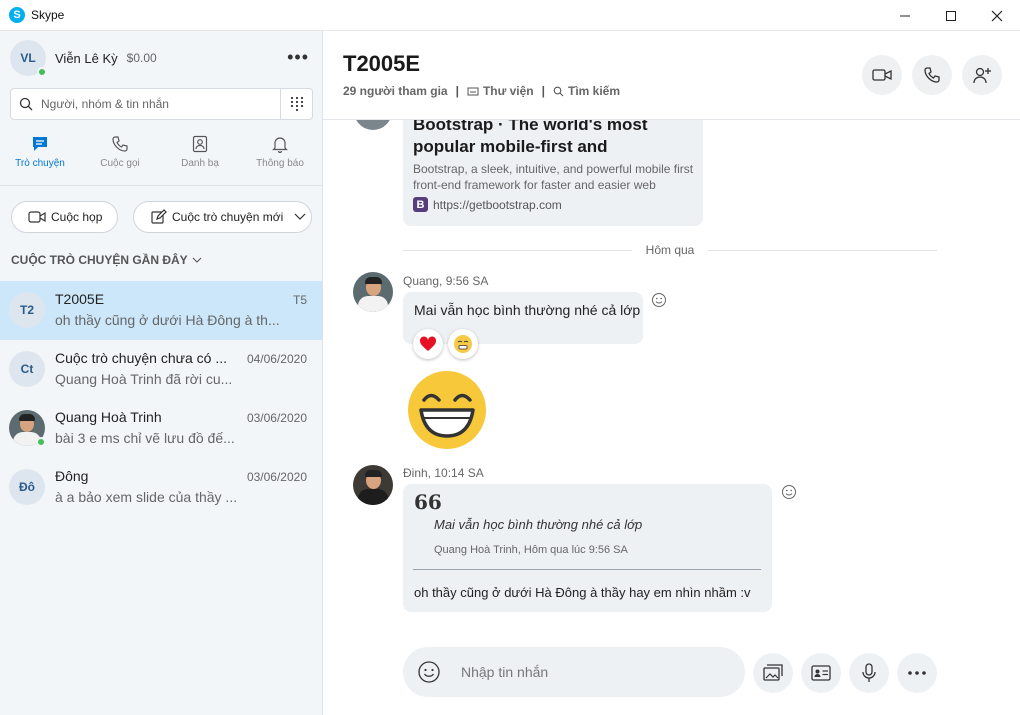  What do you see at coordinates (26, 310) in the screenshot?
I see `avatar-initials: T2` at bounding box center [26, 310].